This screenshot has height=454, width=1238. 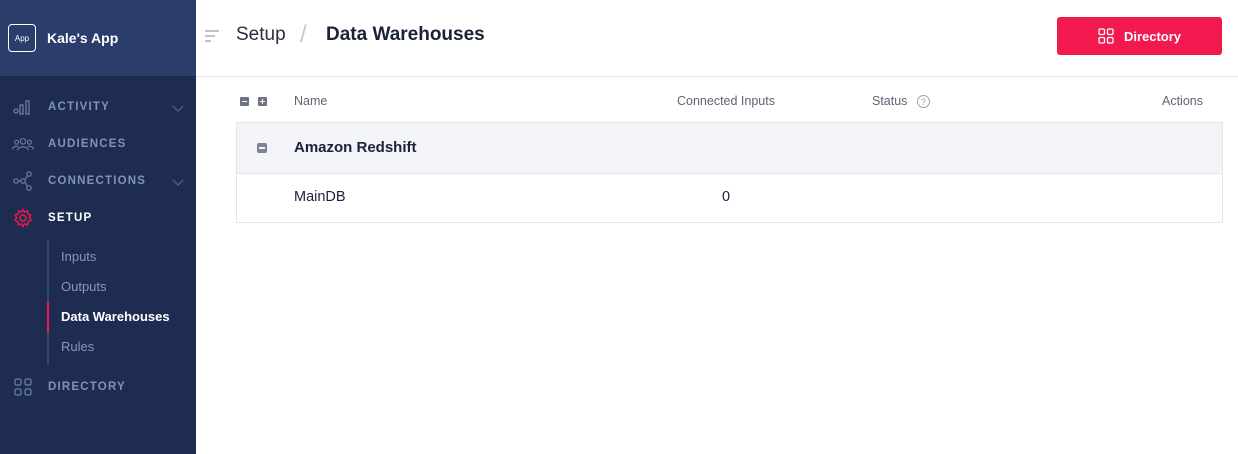 I want to click on bar-chart-icon, so click(x=23, y=107).